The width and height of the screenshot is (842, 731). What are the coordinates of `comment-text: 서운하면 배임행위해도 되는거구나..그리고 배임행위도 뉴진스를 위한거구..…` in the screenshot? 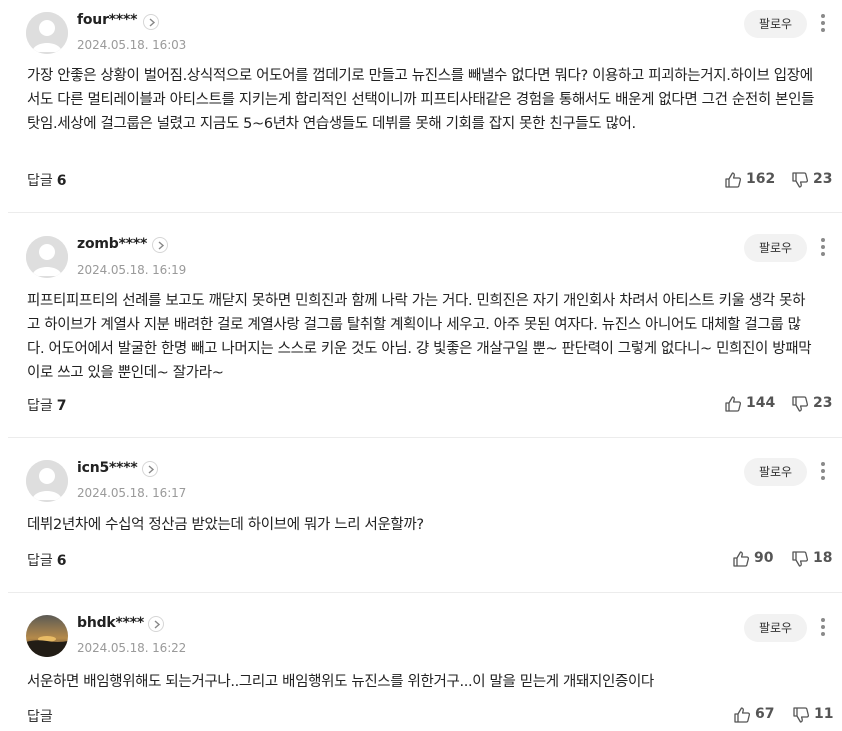 It's located at (340, 682).